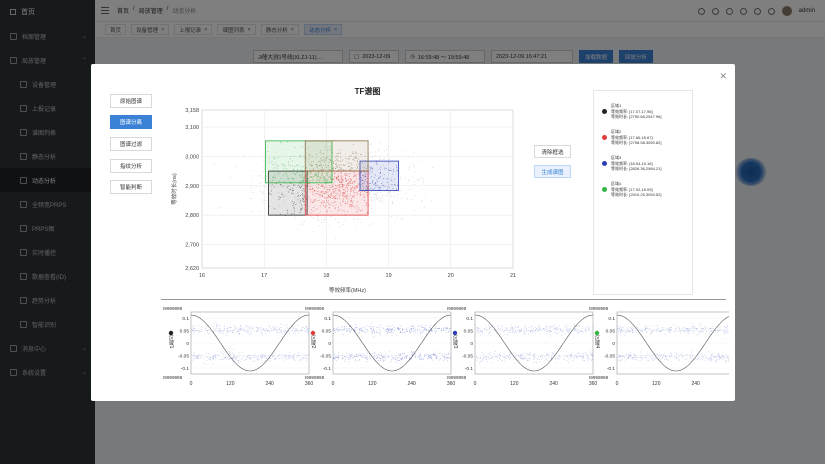  I want to click on mode-button-3: 指纹分析, so click(131, 166).